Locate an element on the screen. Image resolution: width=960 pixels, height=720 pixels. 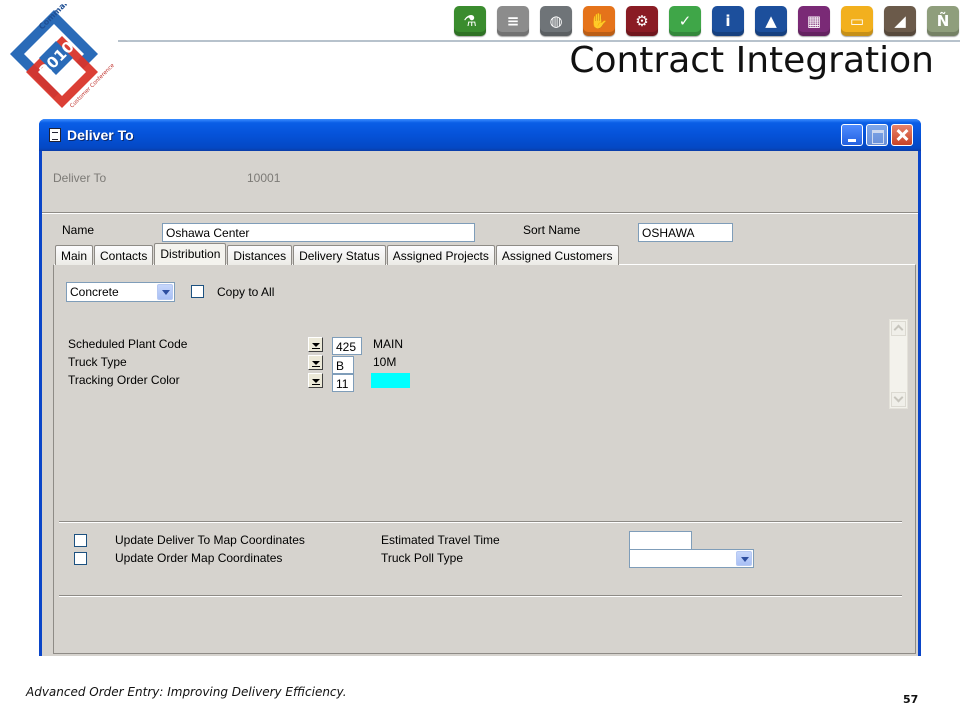
gears-icon: ⚙ is located at coordinates (642, 21).